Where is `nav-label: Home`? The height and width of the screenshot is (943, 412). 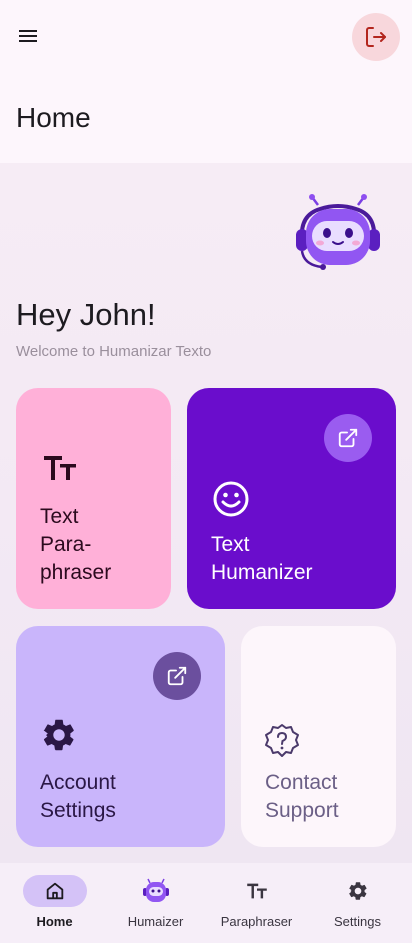
nav-label: Home is located at coordinates (54, 921).